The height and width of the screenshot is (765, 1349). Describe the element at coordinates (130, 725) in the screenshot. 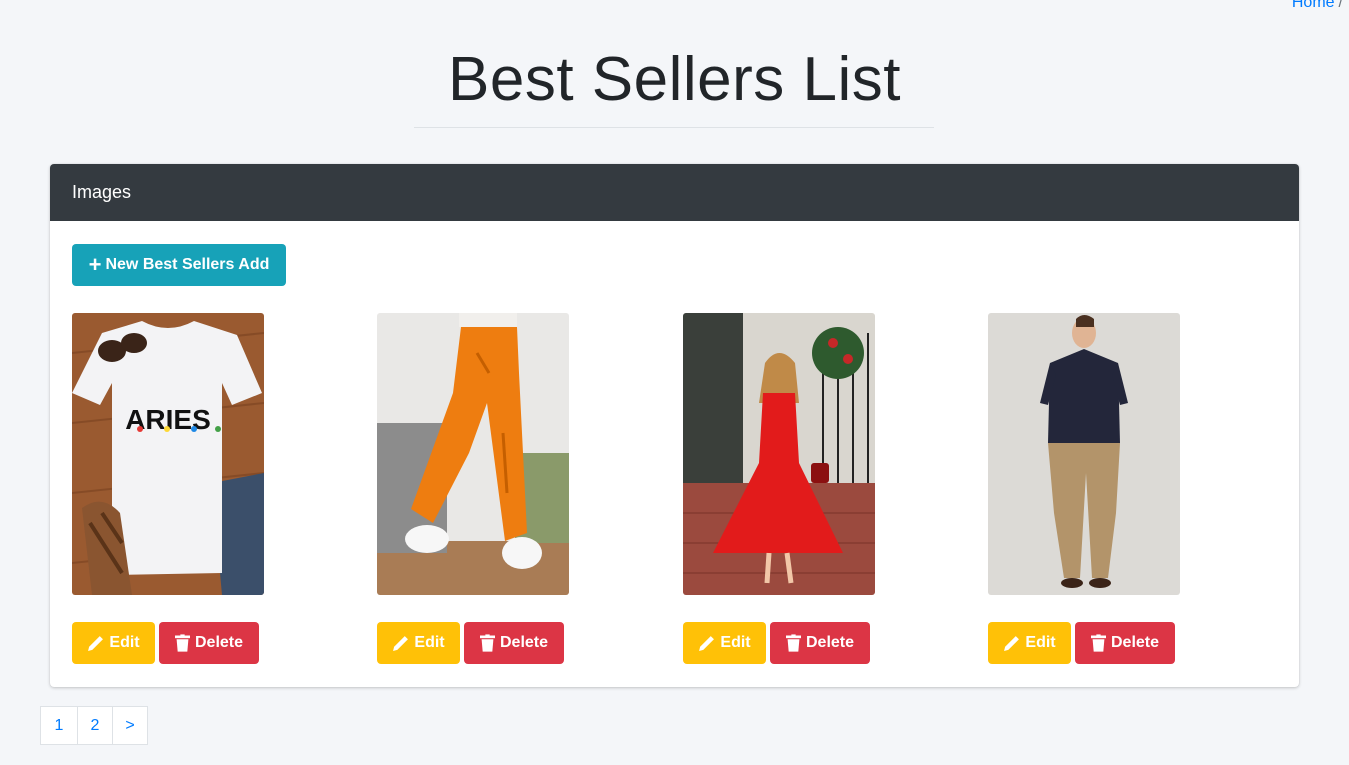

I see `page-link-next: >` at that location.